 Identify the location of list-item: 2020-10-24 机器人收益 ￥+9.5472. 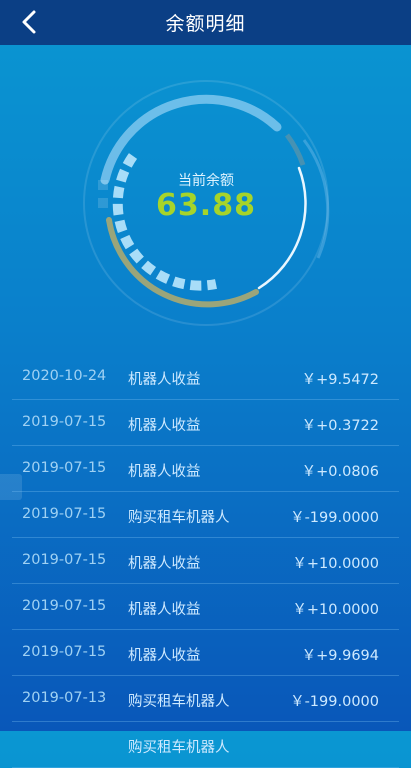
(205, 377).